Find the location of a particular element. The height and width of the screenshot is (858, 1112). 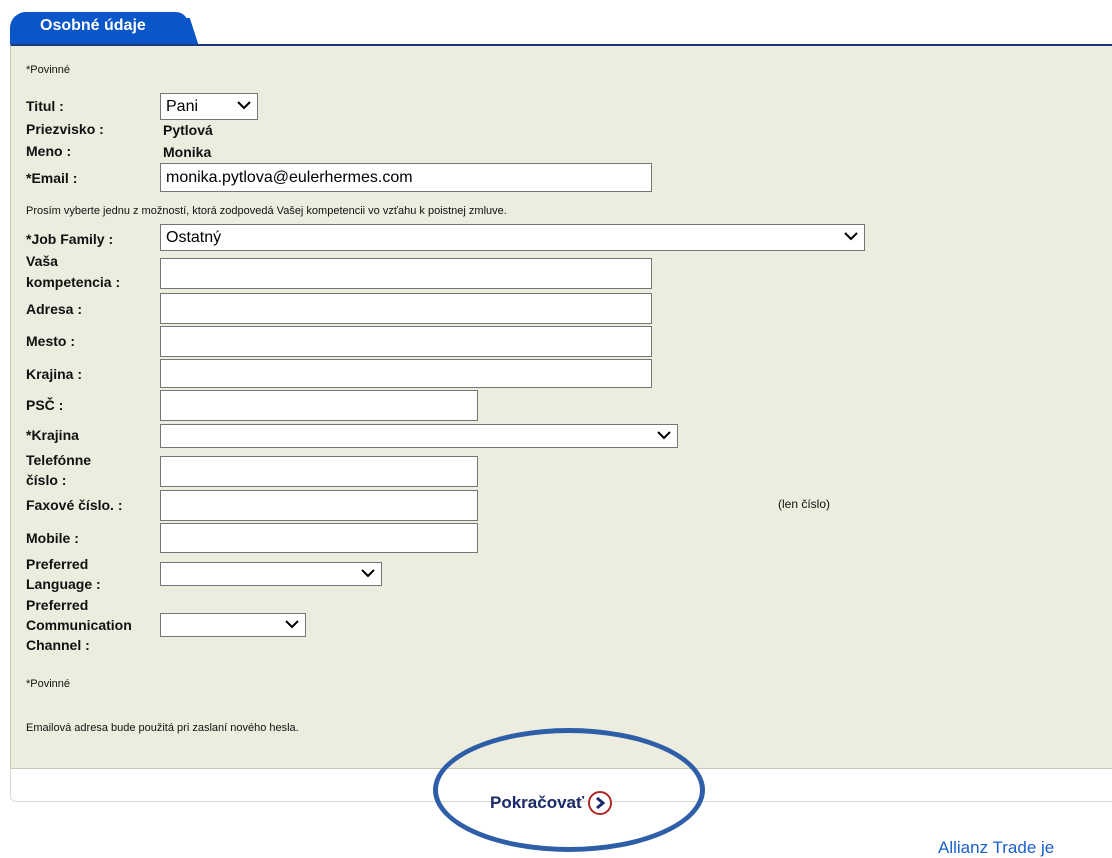

fax-hint: (len číslo) is located at coordinates (804, 504).